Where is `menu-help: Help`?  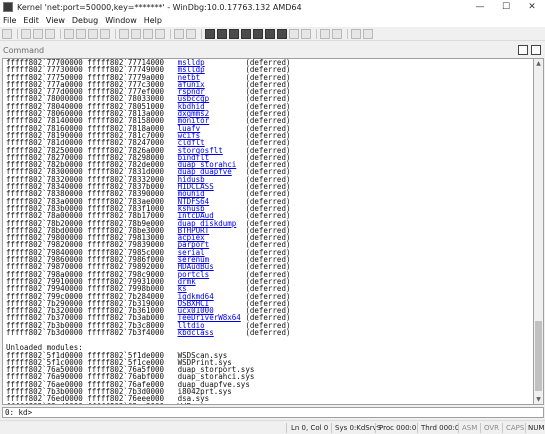 menu-help: Help is located at coordinates (153, 20).